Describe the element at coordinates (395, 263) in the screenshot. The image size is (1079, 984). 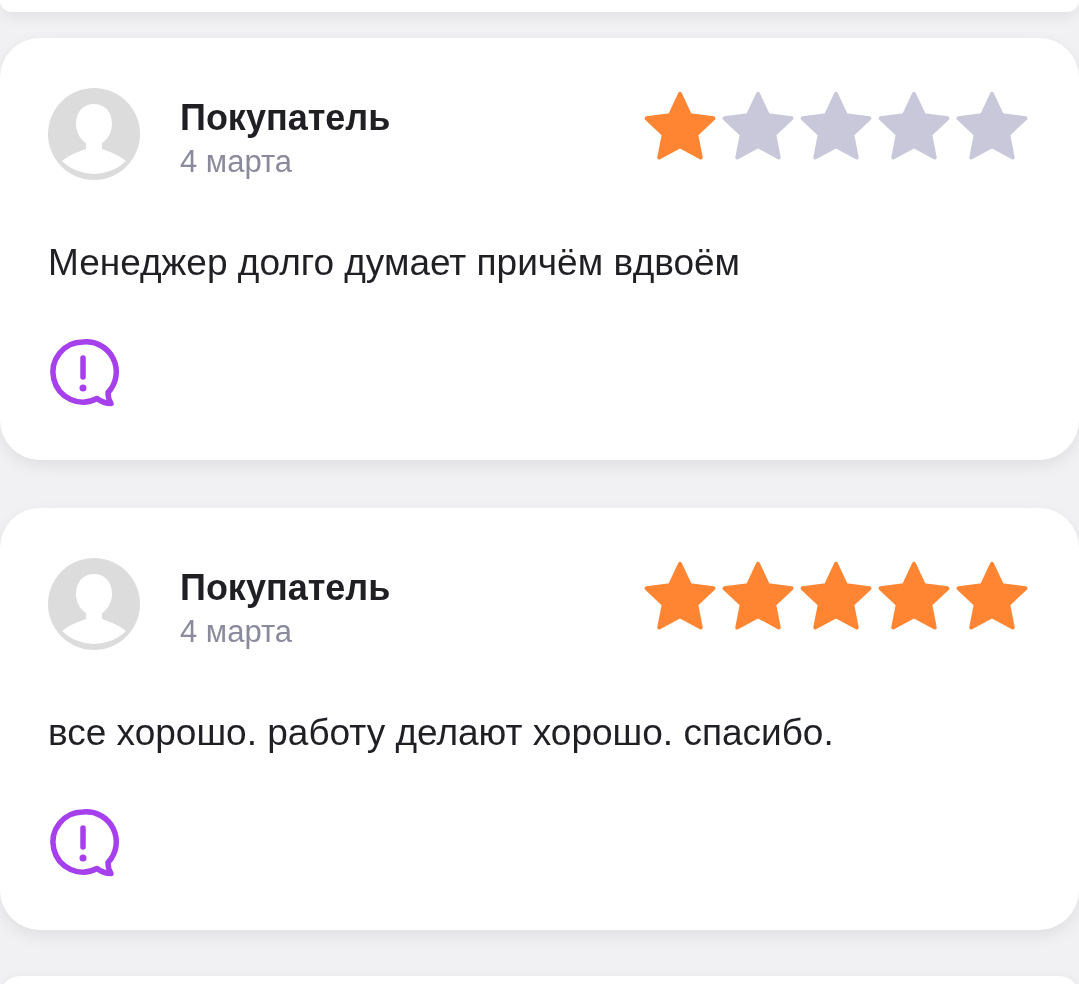
I see `review-text: Менеджер долго думает причём вдвоём` at that location.